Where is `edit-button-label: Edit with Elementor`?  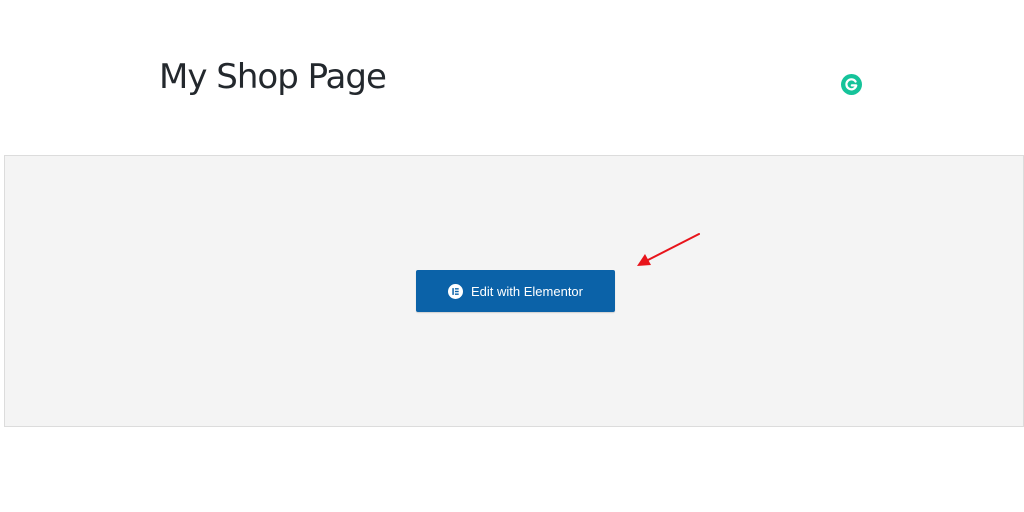 edit-button-label: Edit with Elementor is located at coordinates (527, 291).